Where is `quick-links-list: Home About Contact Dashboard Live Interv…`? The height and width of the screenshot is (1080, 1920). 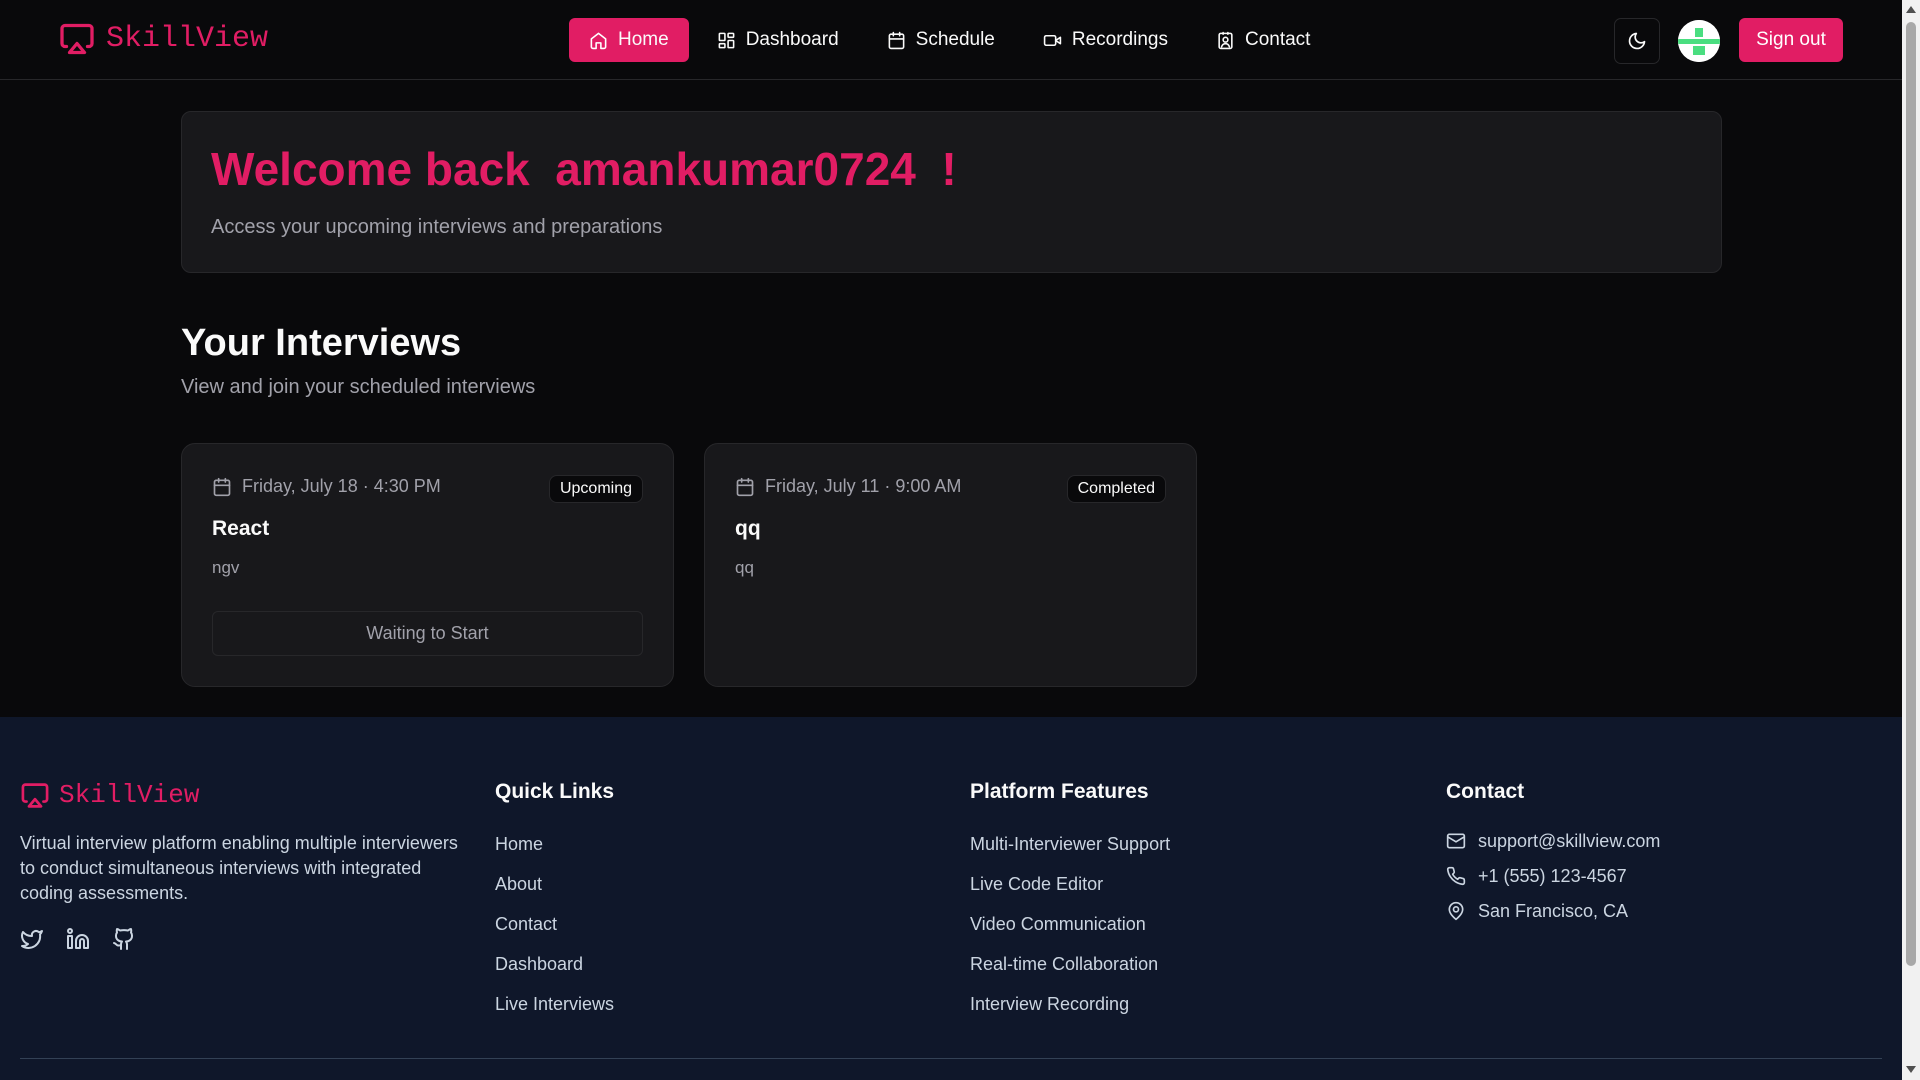 quick-links-list: Home About Contact Dashboard Live Interv… is located at coordinates (554, 924).